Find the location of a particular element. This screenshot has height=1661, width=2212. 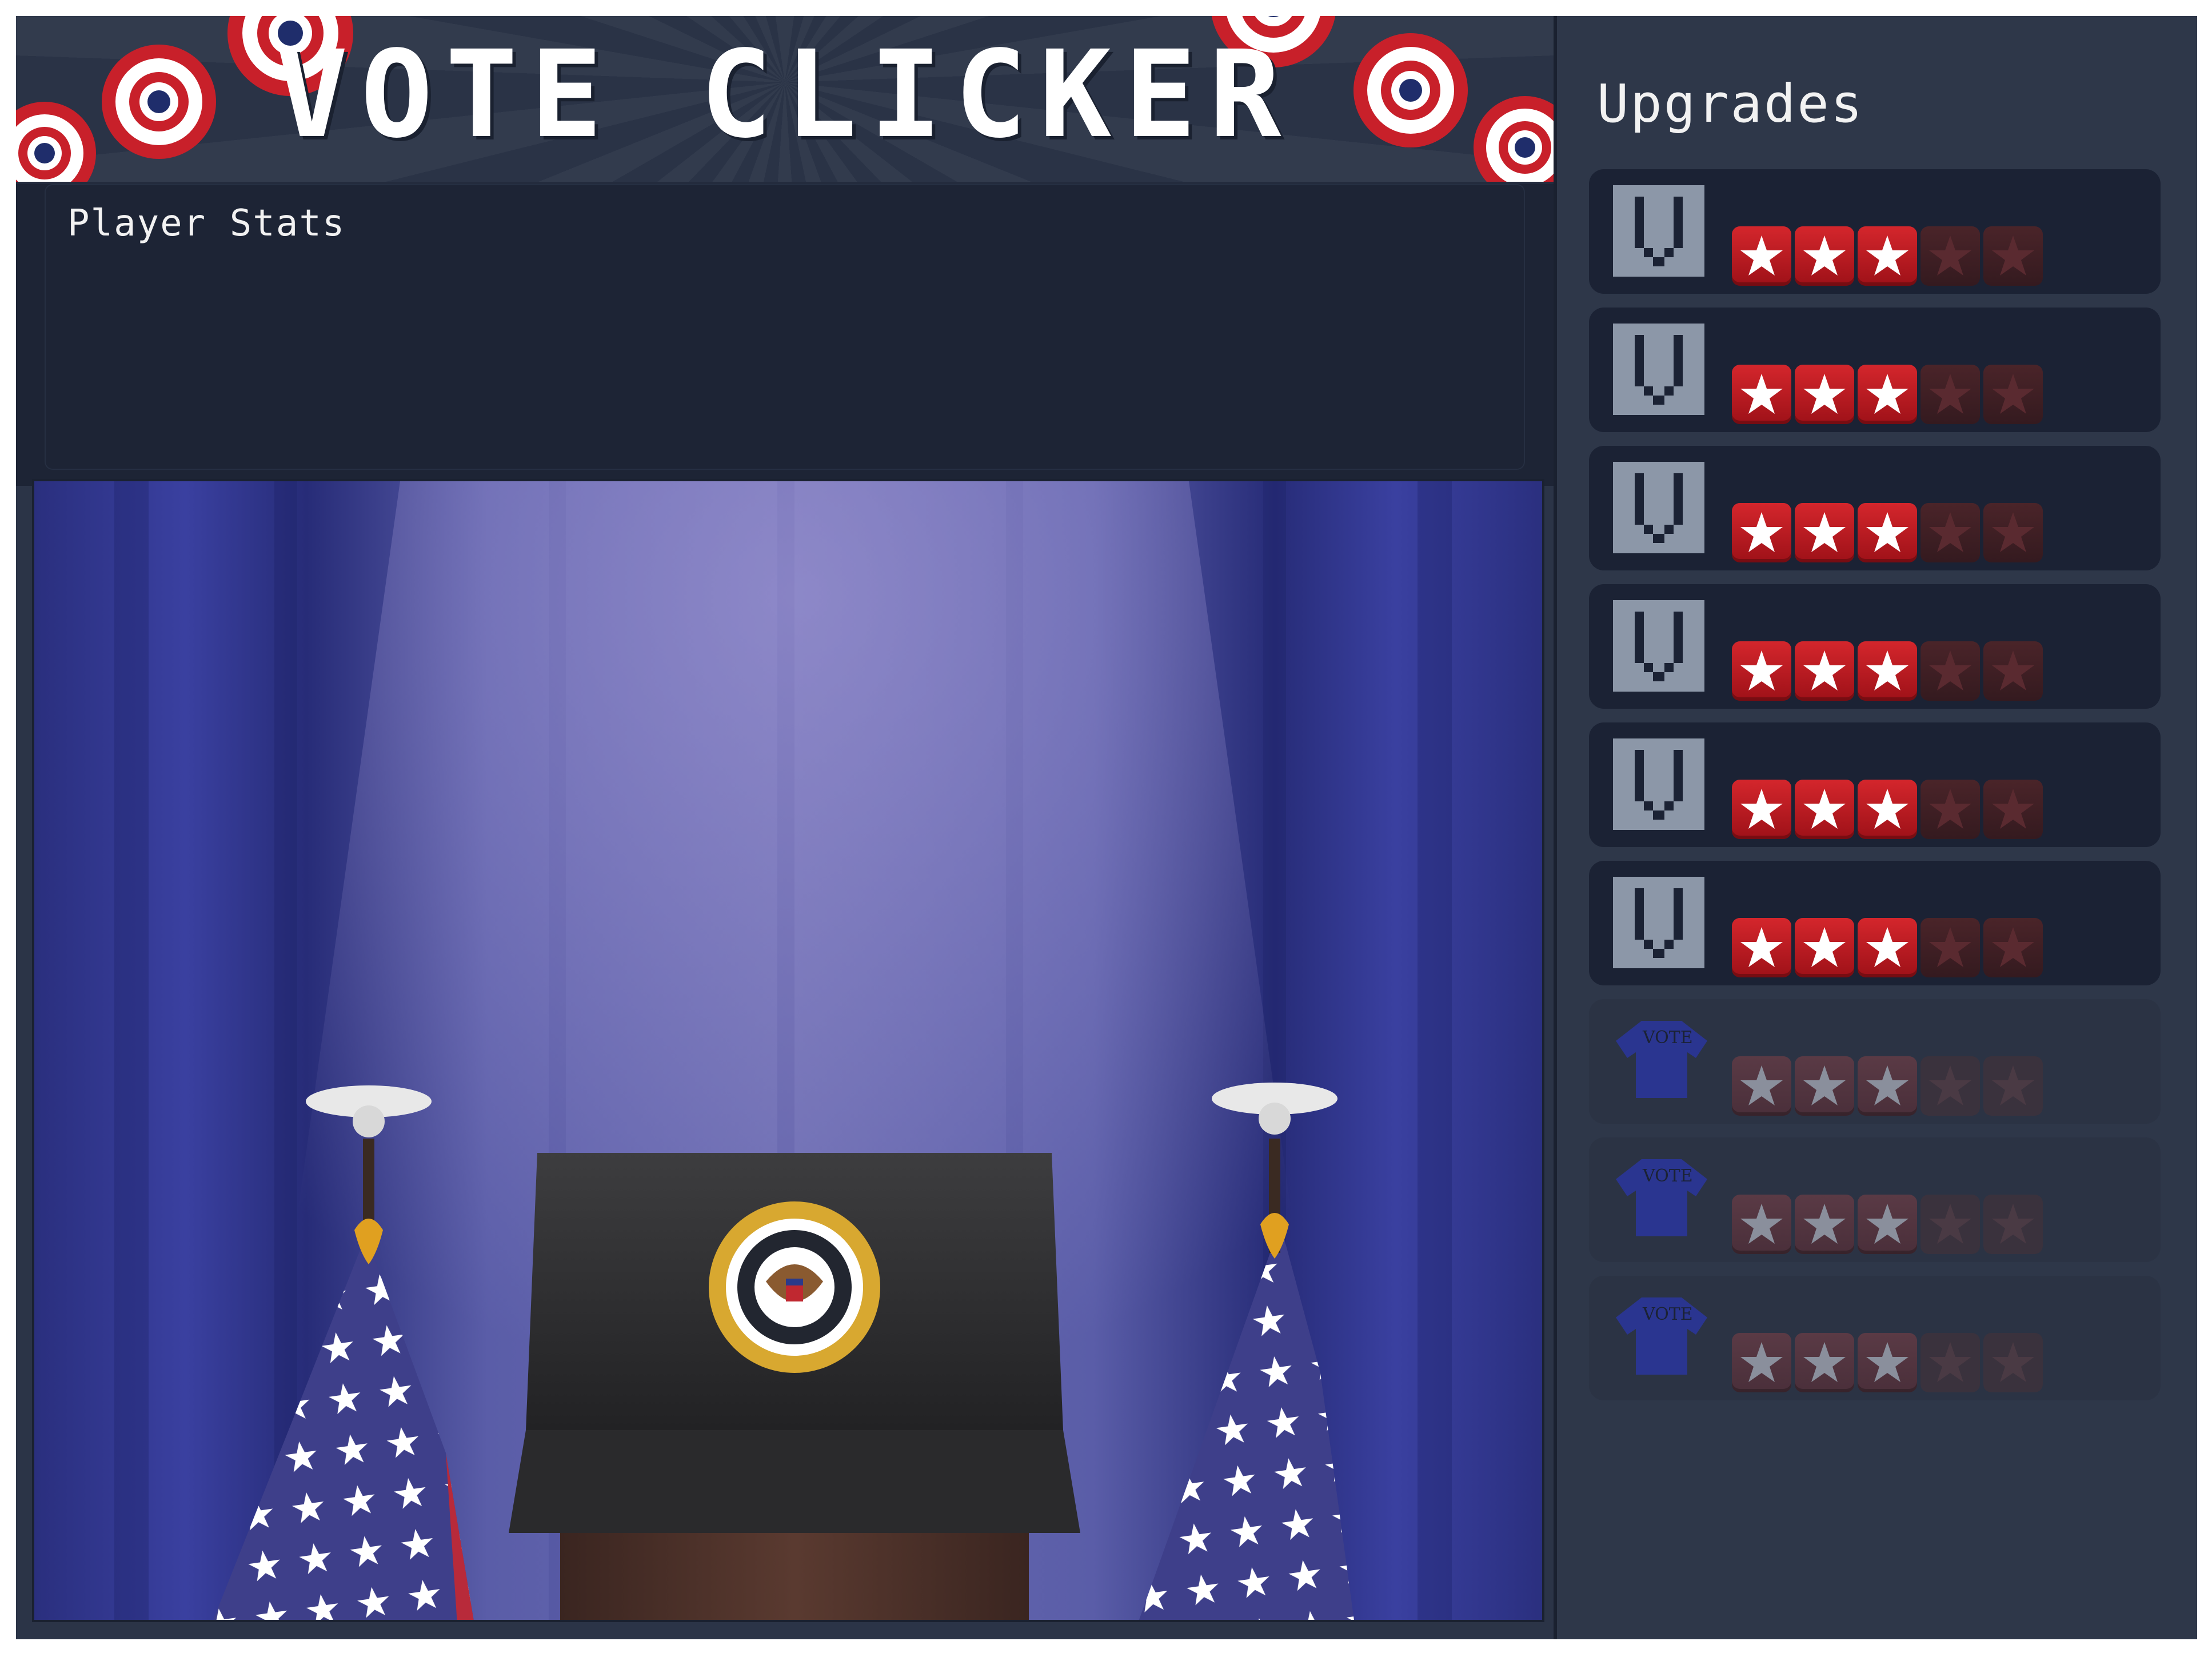

header: VOTE CLICKER is located at coordinates (785, 99).